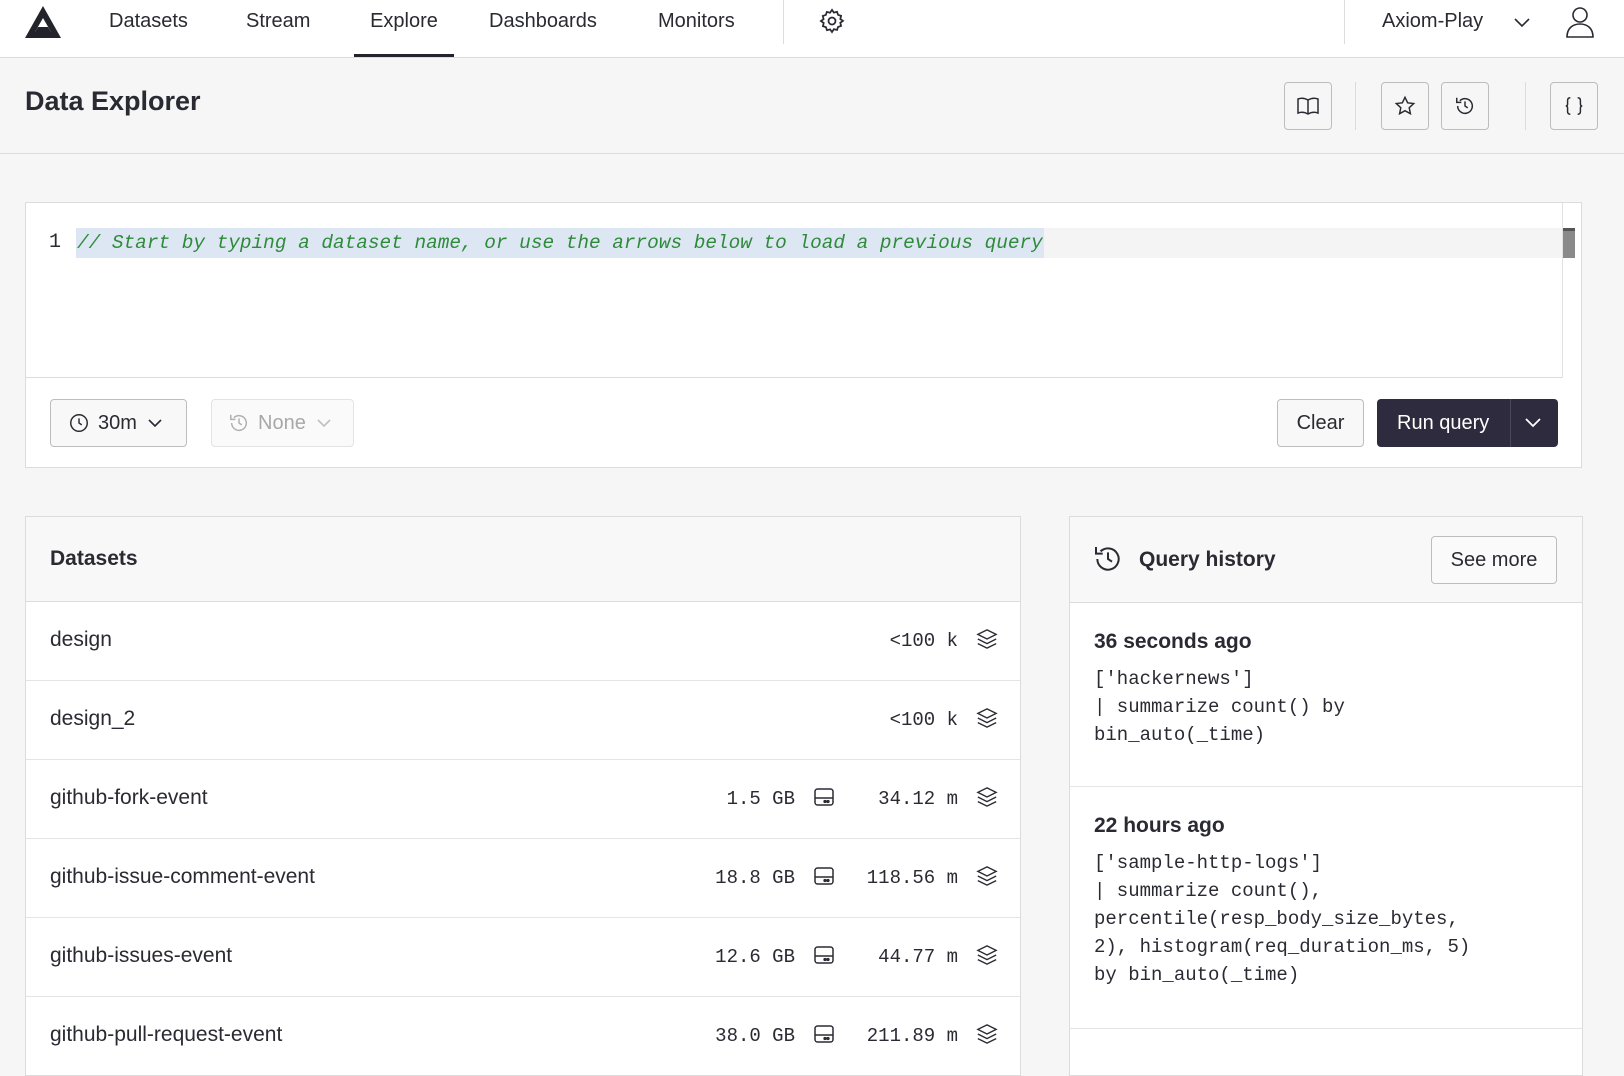  I want to click on clock-icon, so click(79, 423).